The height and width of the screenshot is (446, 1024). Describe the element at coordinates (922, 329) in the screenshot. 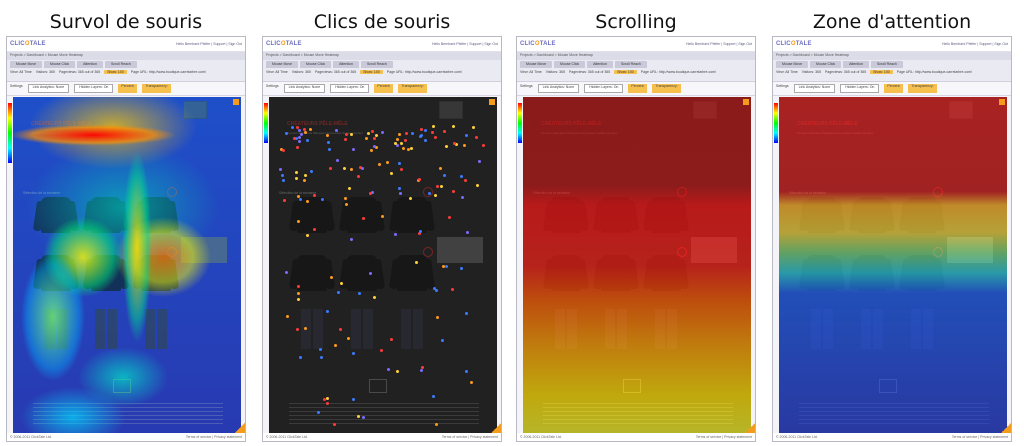

I see `product-pants` at that location.